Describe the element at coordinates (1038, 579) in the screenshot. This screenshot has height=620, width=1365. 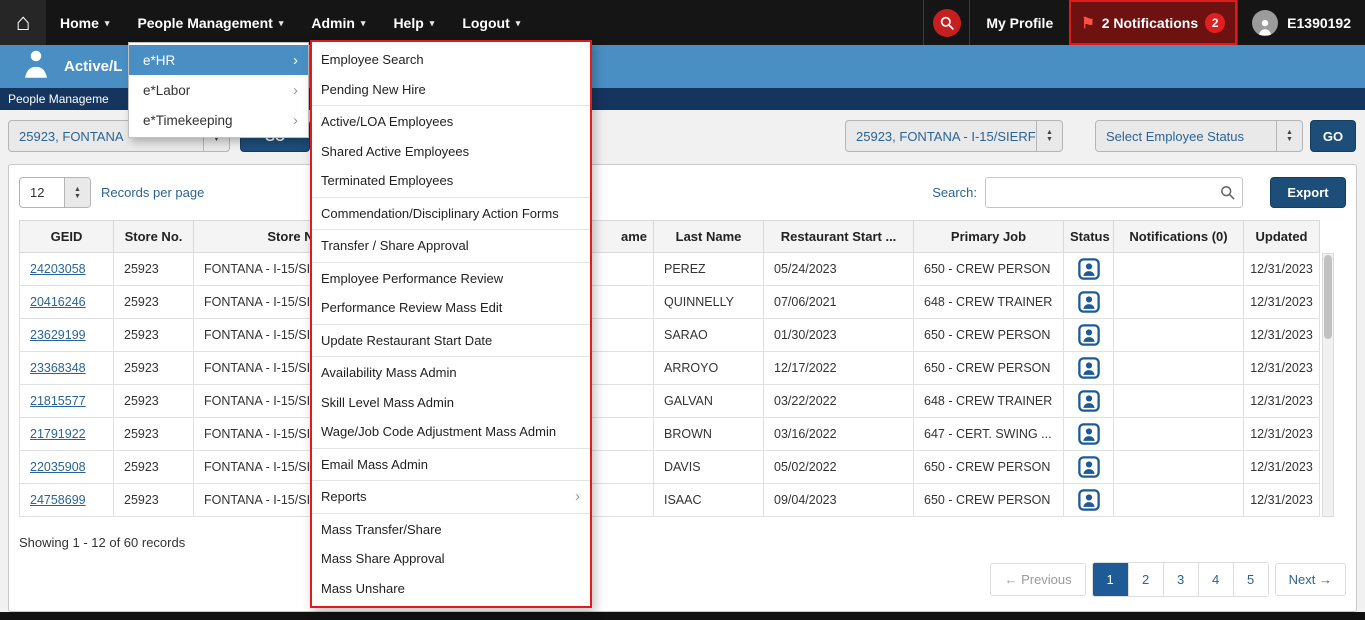
I see `previous-page-button: ← Previous` at that location.